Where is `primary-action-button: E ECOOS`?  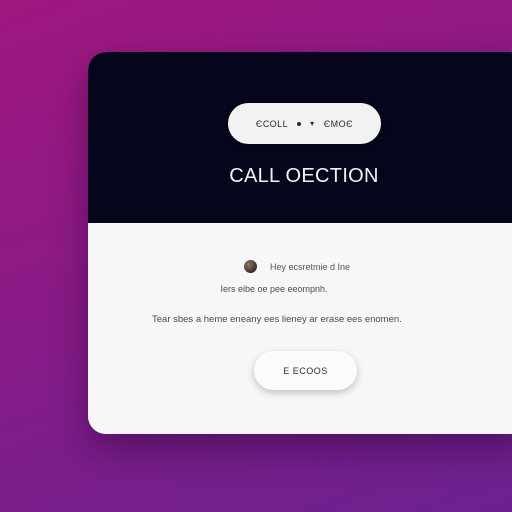 primary-action-button: E ECOOS is located at coordinates (305, 370).